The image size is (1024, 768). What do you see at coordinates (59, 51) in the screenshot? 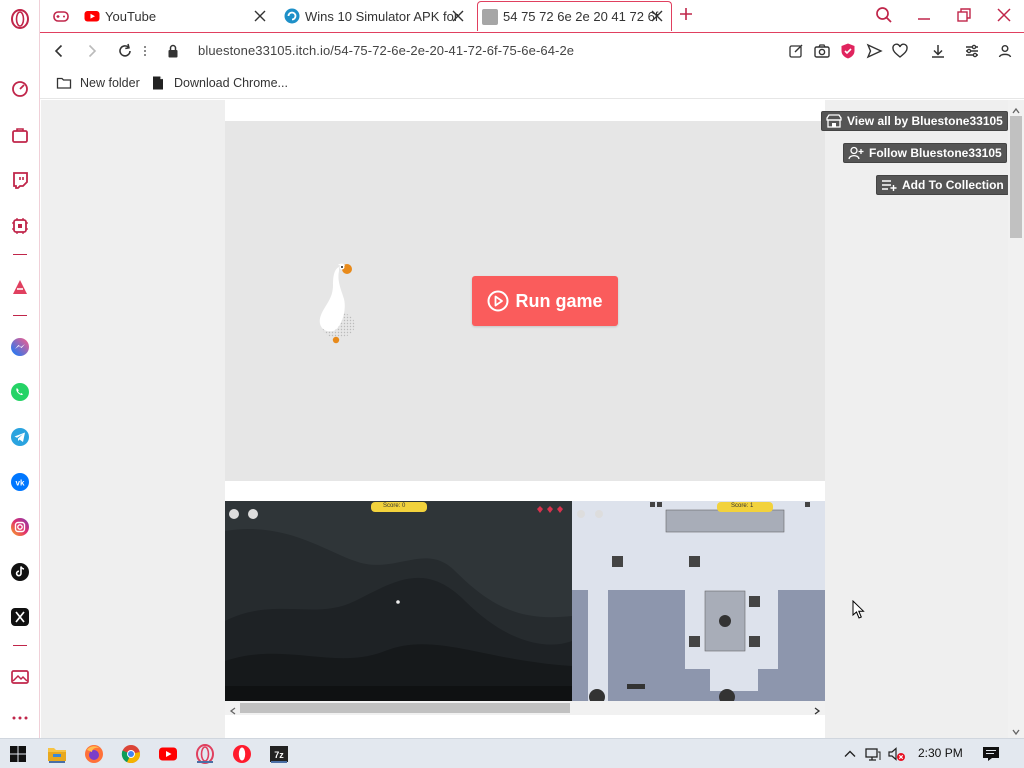
I see `back-icon` at bounding box center [59, 51].